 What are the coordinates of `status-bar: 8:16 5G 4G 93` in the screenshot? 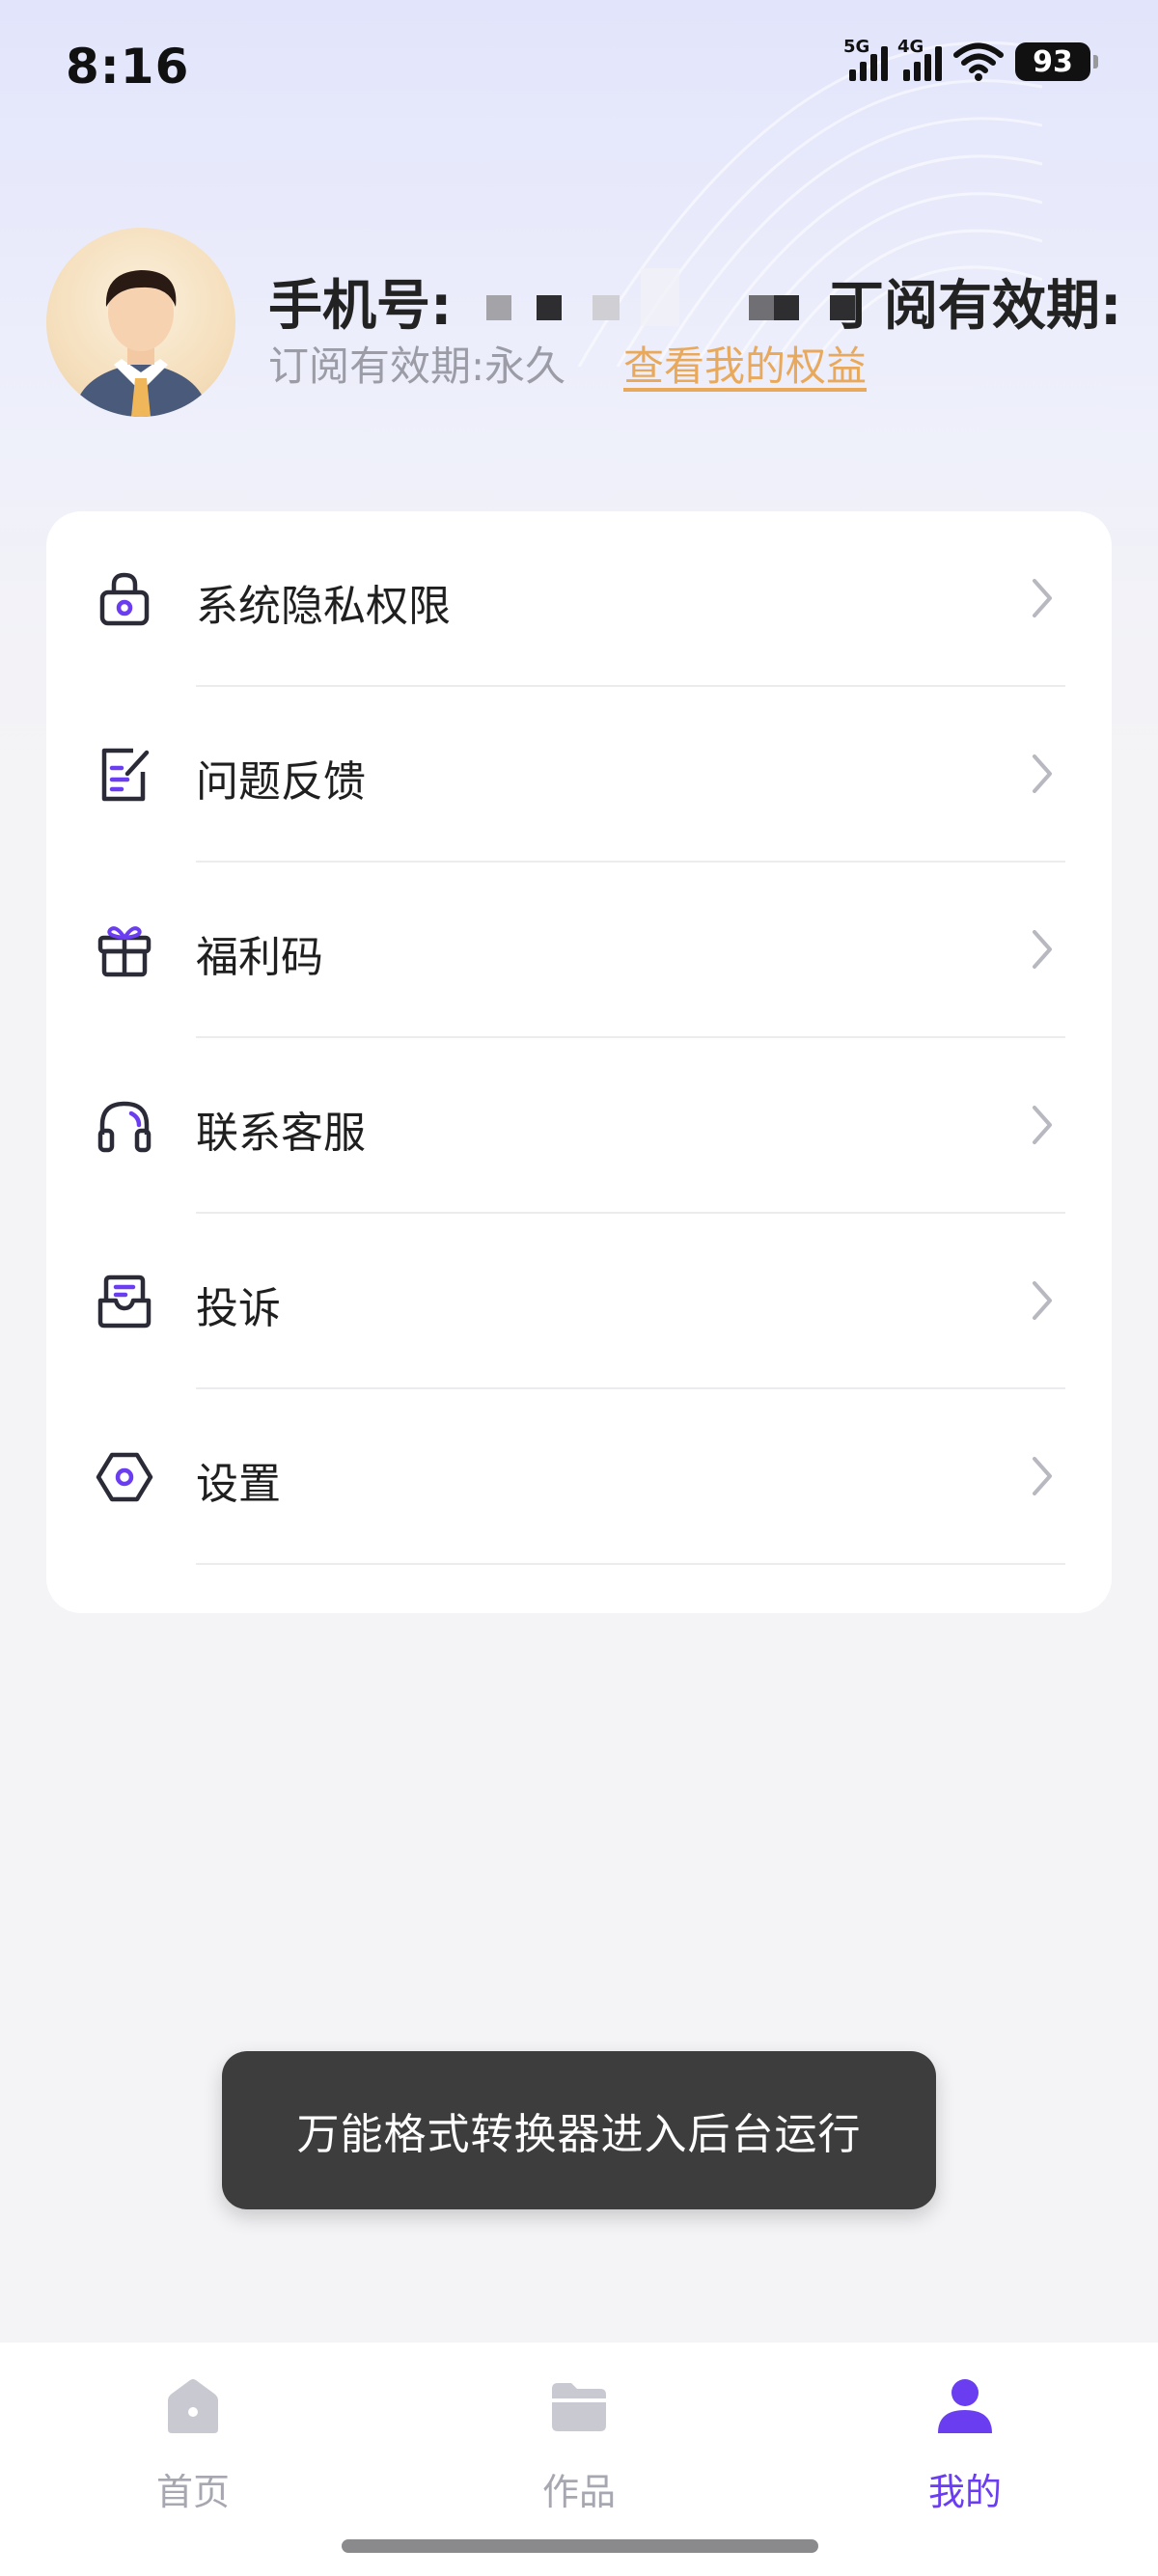 It's located at (579, 72).